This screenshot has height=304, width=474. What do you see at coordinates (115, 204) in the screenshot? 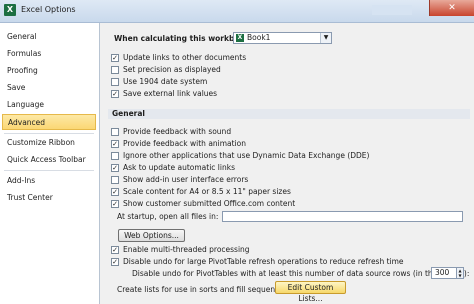
I see `office-content-checkbox: ✓` at bounding box center [115, 204].